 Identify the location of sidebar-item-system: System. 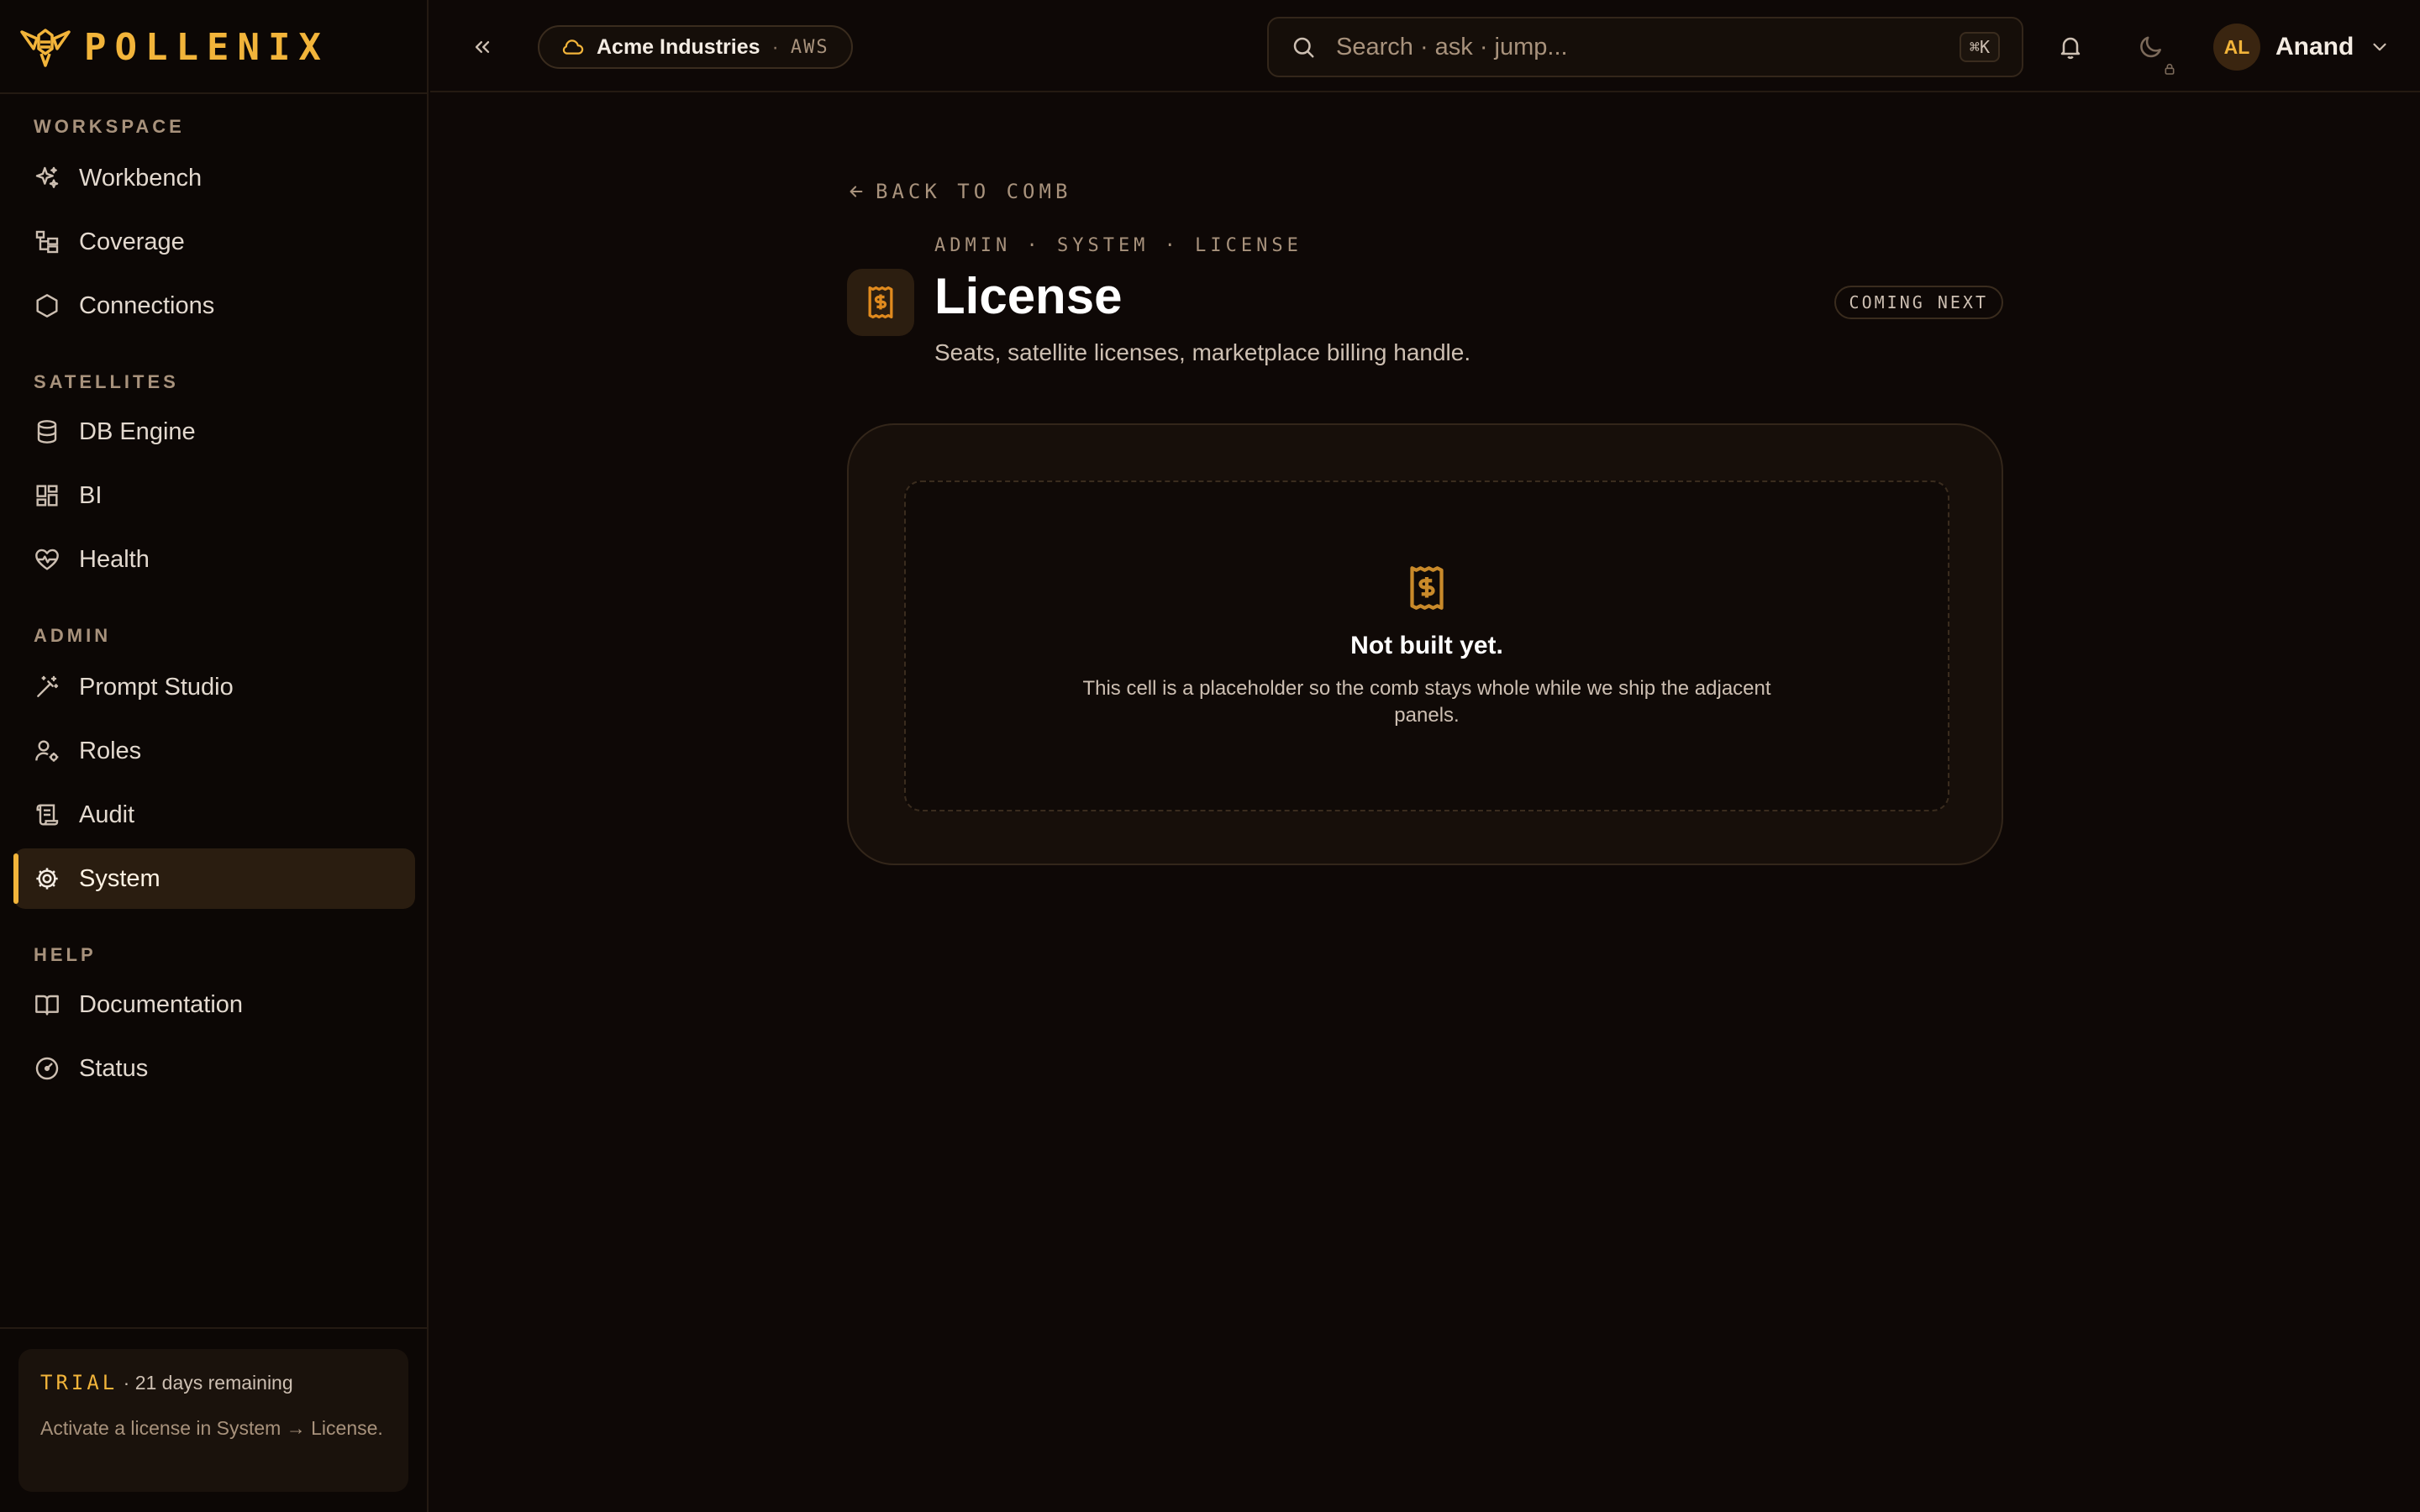
(214, 878).